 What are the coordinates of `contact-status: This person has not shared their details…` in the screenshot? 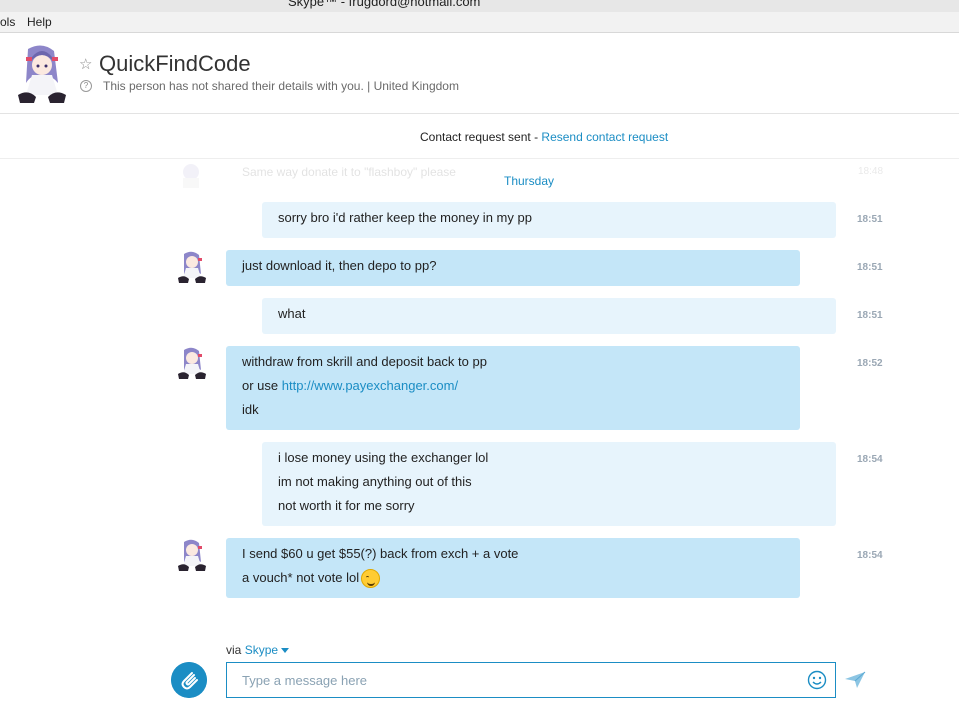 It's located at (281, 86).